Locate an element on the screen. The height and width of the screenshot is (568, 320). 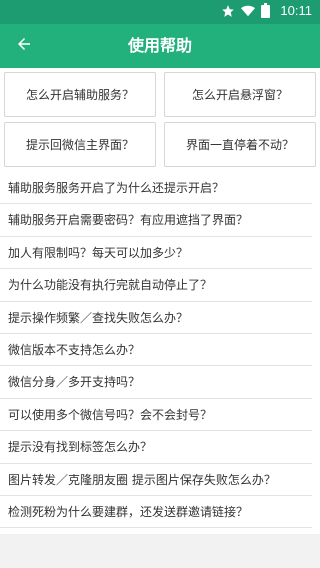
faq-item: 加人有限制吗？每天可以加多少？ is located at coordinates (156, 253).